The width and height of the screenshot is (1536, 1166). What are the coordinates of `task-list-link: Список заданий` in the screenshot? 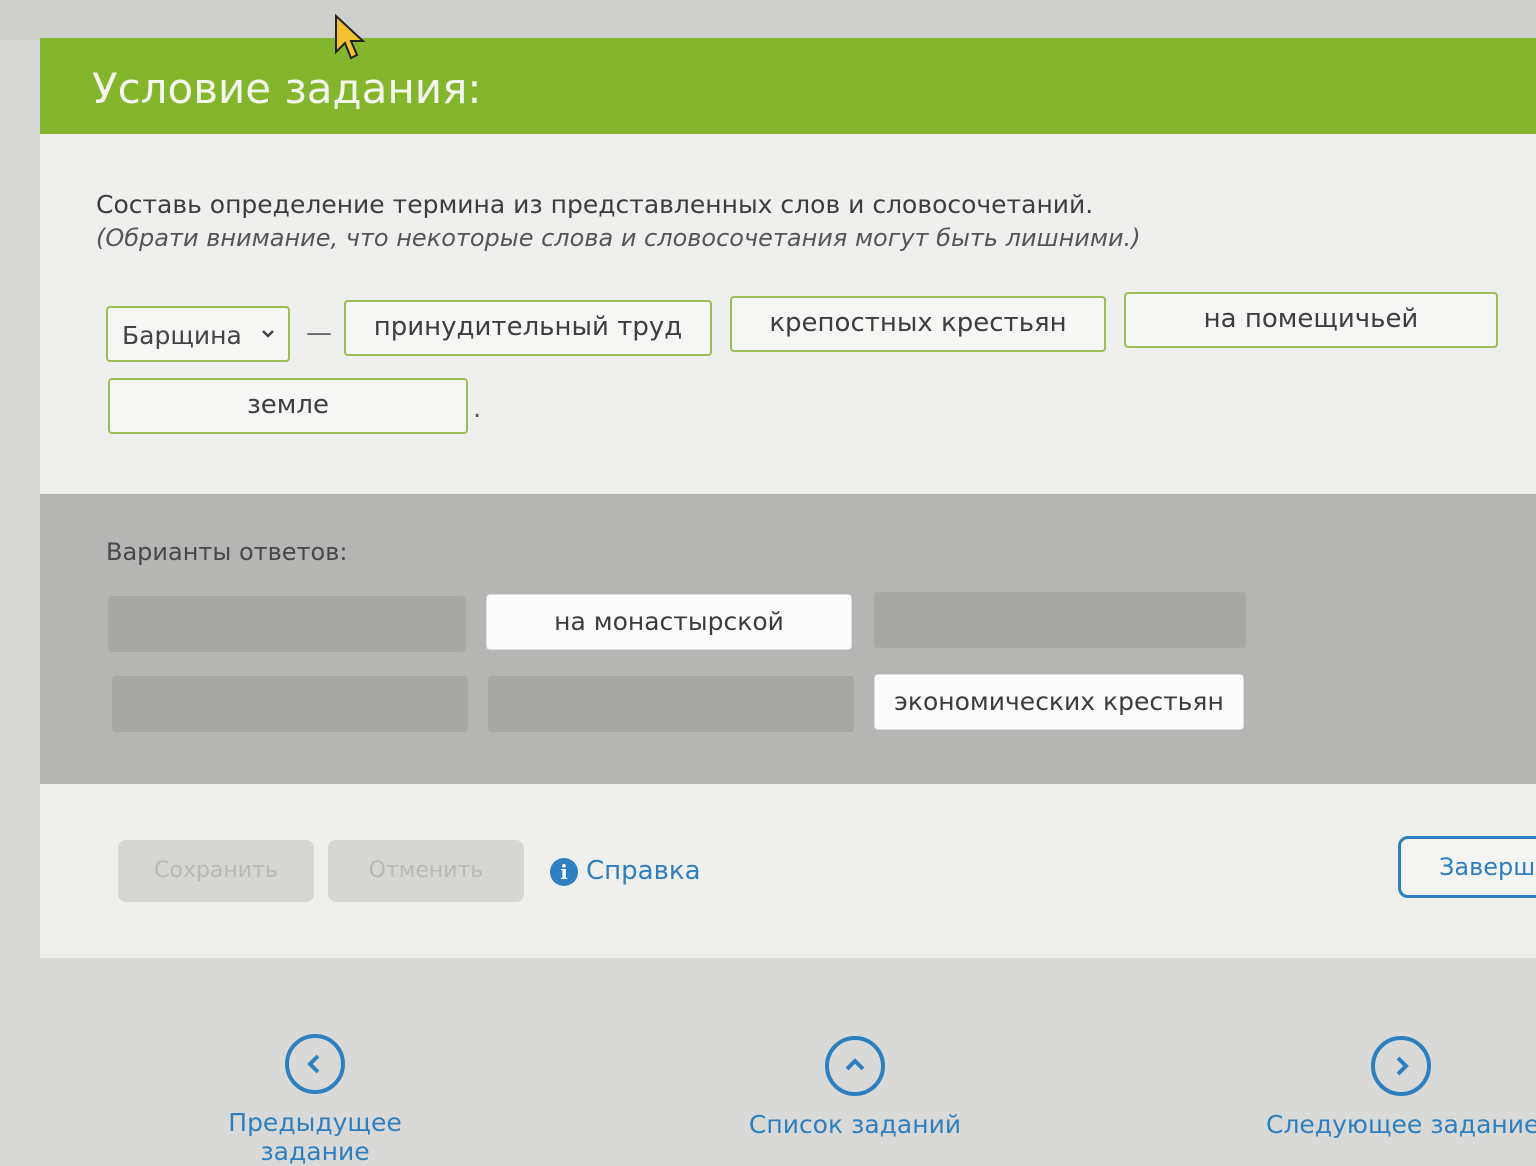 It's located at (855, 1087).